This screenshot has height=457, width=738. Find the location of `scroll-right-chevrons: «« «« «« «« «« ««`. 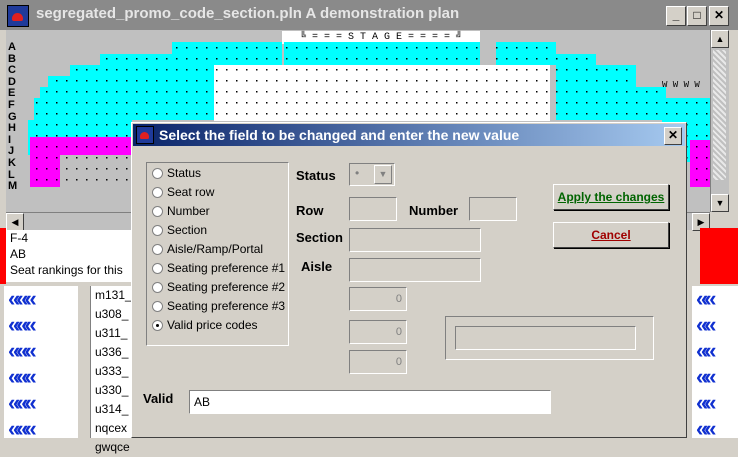

scroll-right-chevrons: «« «« «« «« «« «« is located at coordinates (715, 362).